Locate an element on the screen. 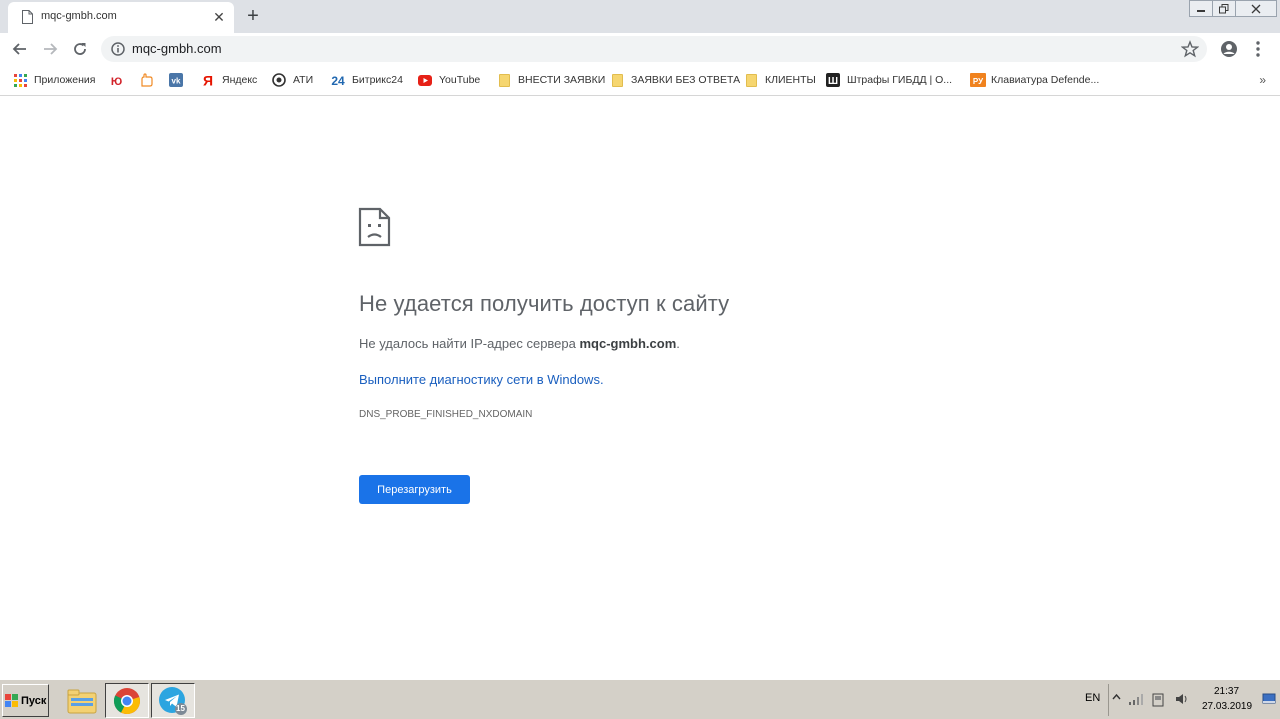 The width and height of the screenshot is (1280, 719). back-button is located at coordinates (20, 49).